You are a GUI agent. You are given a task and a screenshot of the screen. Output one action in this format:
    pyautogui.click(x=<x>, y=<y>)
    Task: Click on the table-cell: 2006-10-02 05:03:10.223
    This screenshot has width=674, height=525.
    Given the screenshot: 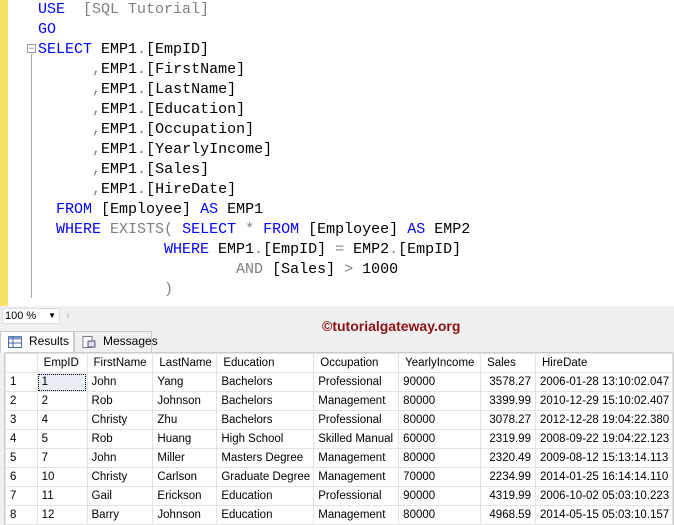 What is the action you would take?
    pyautogui.click(x=604, y=496)
    